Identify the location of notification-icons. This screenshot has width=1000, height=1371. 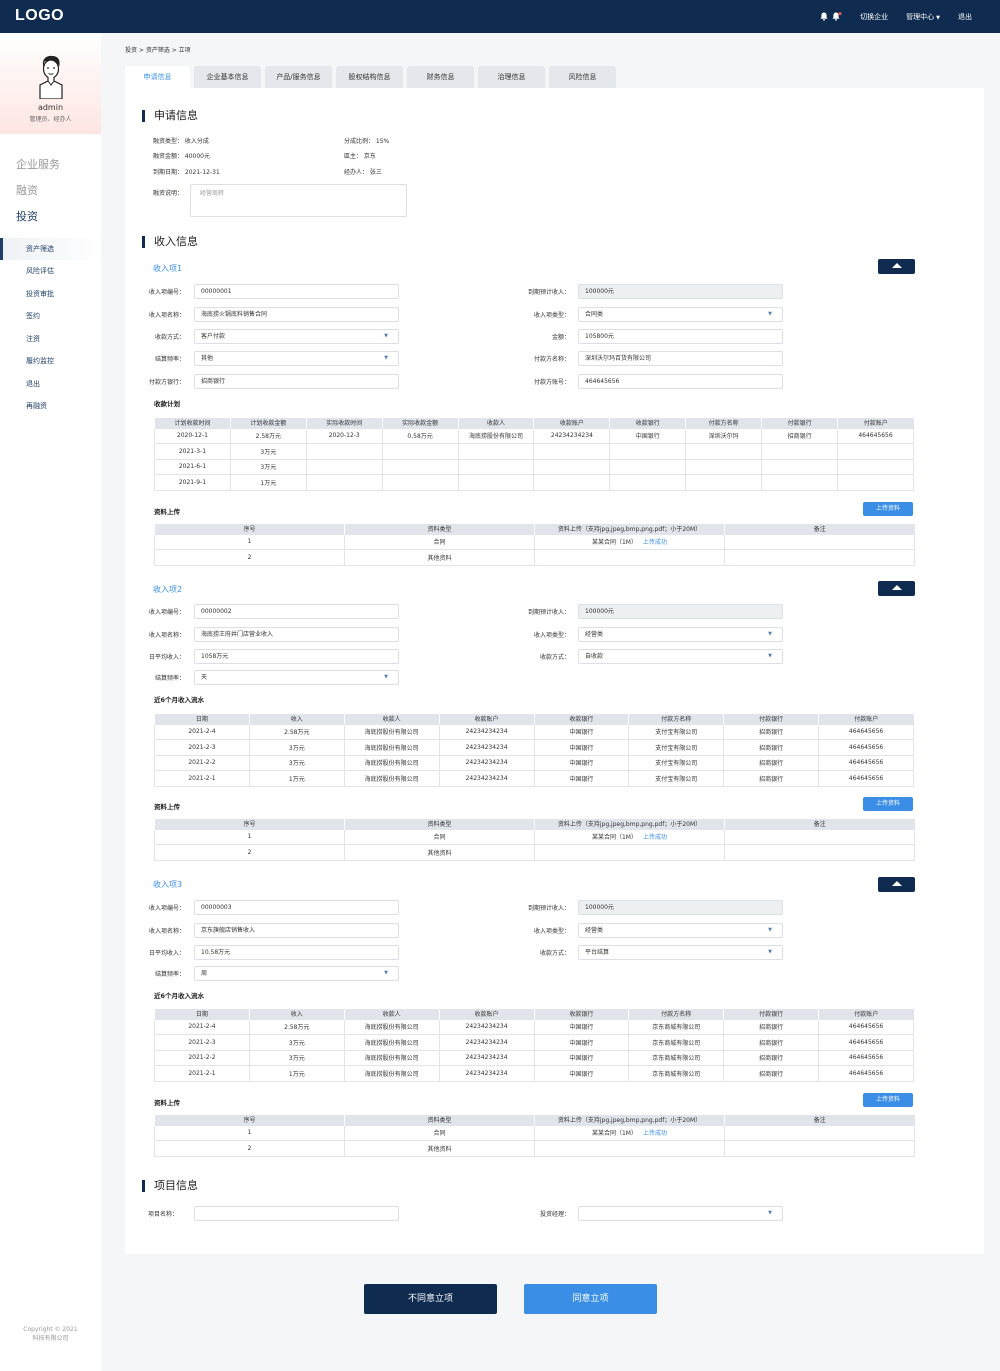
(831, 16).